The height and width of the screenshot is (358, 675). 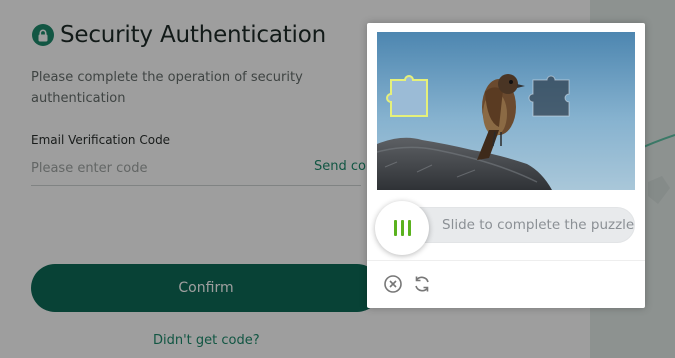 What do you see at coordinates (506, 260) in the screenshot?
I see `divider` at bounding box center [506, 260].